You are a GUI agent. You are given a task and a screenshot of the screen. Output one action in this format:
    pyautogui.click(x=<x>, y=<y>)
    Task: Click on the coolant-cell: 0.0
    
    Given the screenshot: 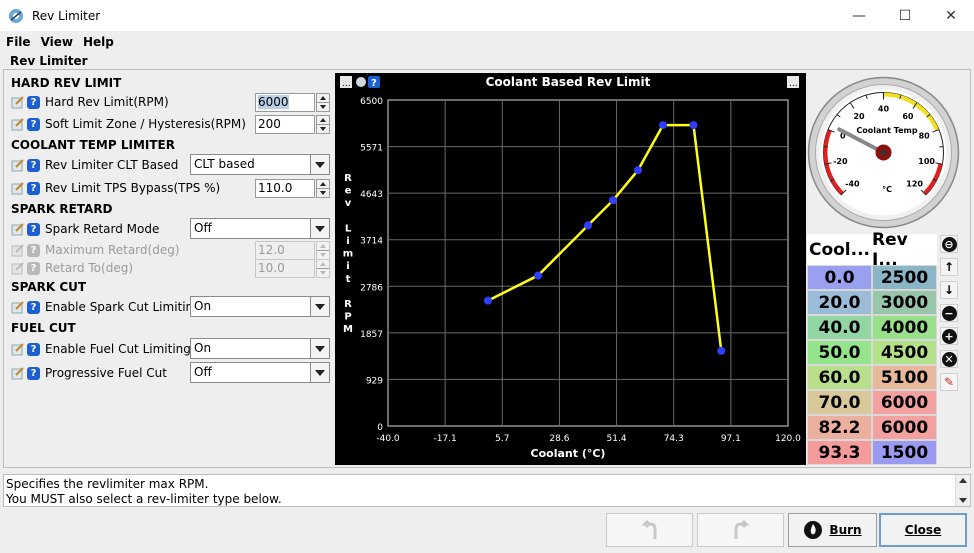 What is the action you would take?
    pyautogui.click(x=839, y=277)
    